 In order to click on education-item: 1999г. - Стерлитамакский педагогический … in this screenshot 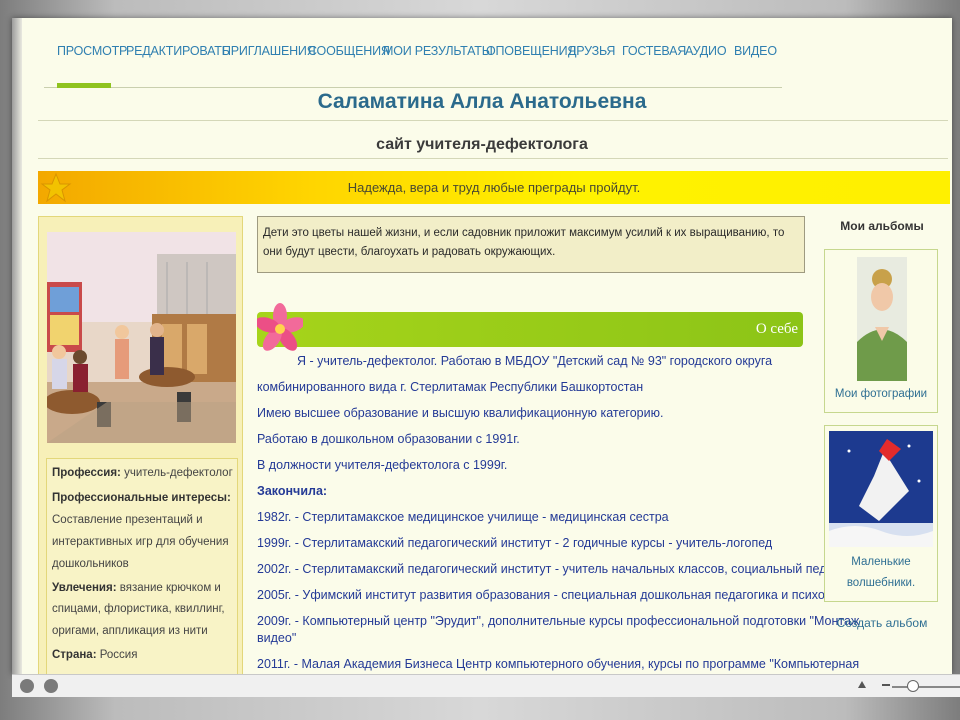, I will do `click(515, 543)`.